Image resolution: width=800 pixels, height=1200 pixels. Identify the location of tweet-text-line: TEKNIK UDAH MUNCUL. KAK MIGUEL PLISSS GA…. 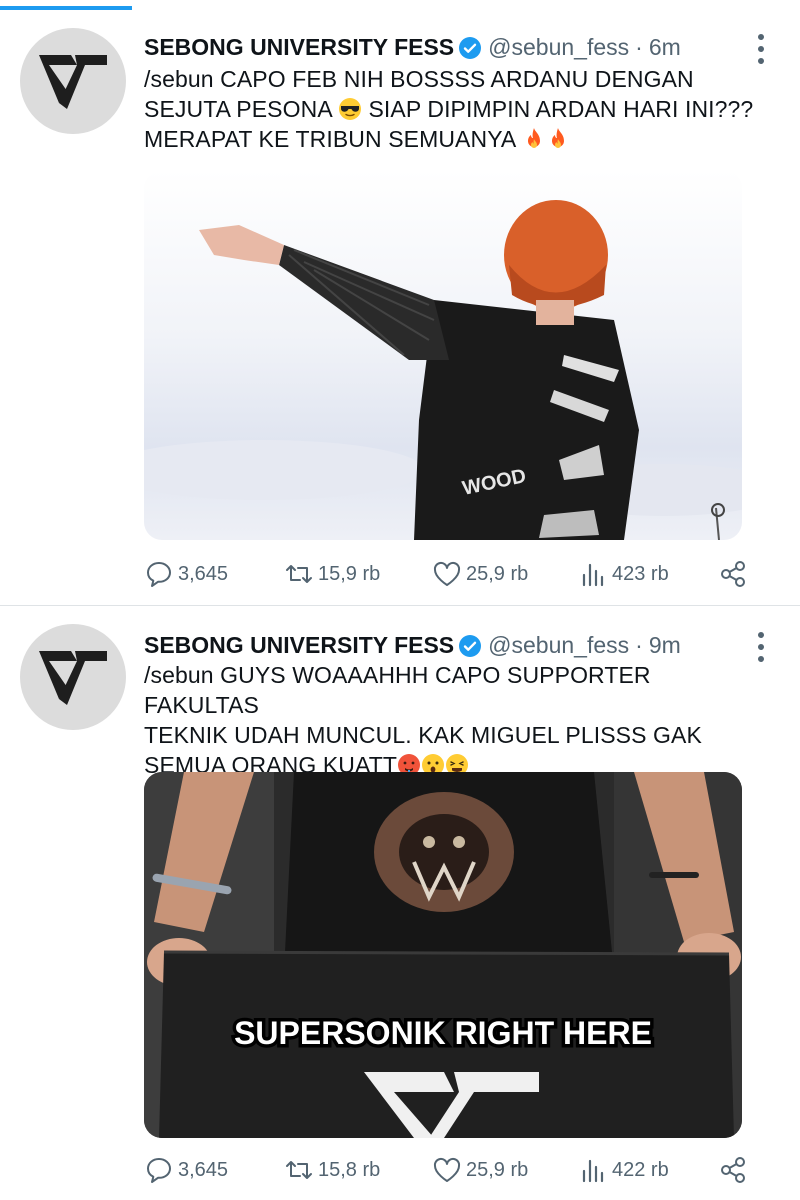
(423, 735).